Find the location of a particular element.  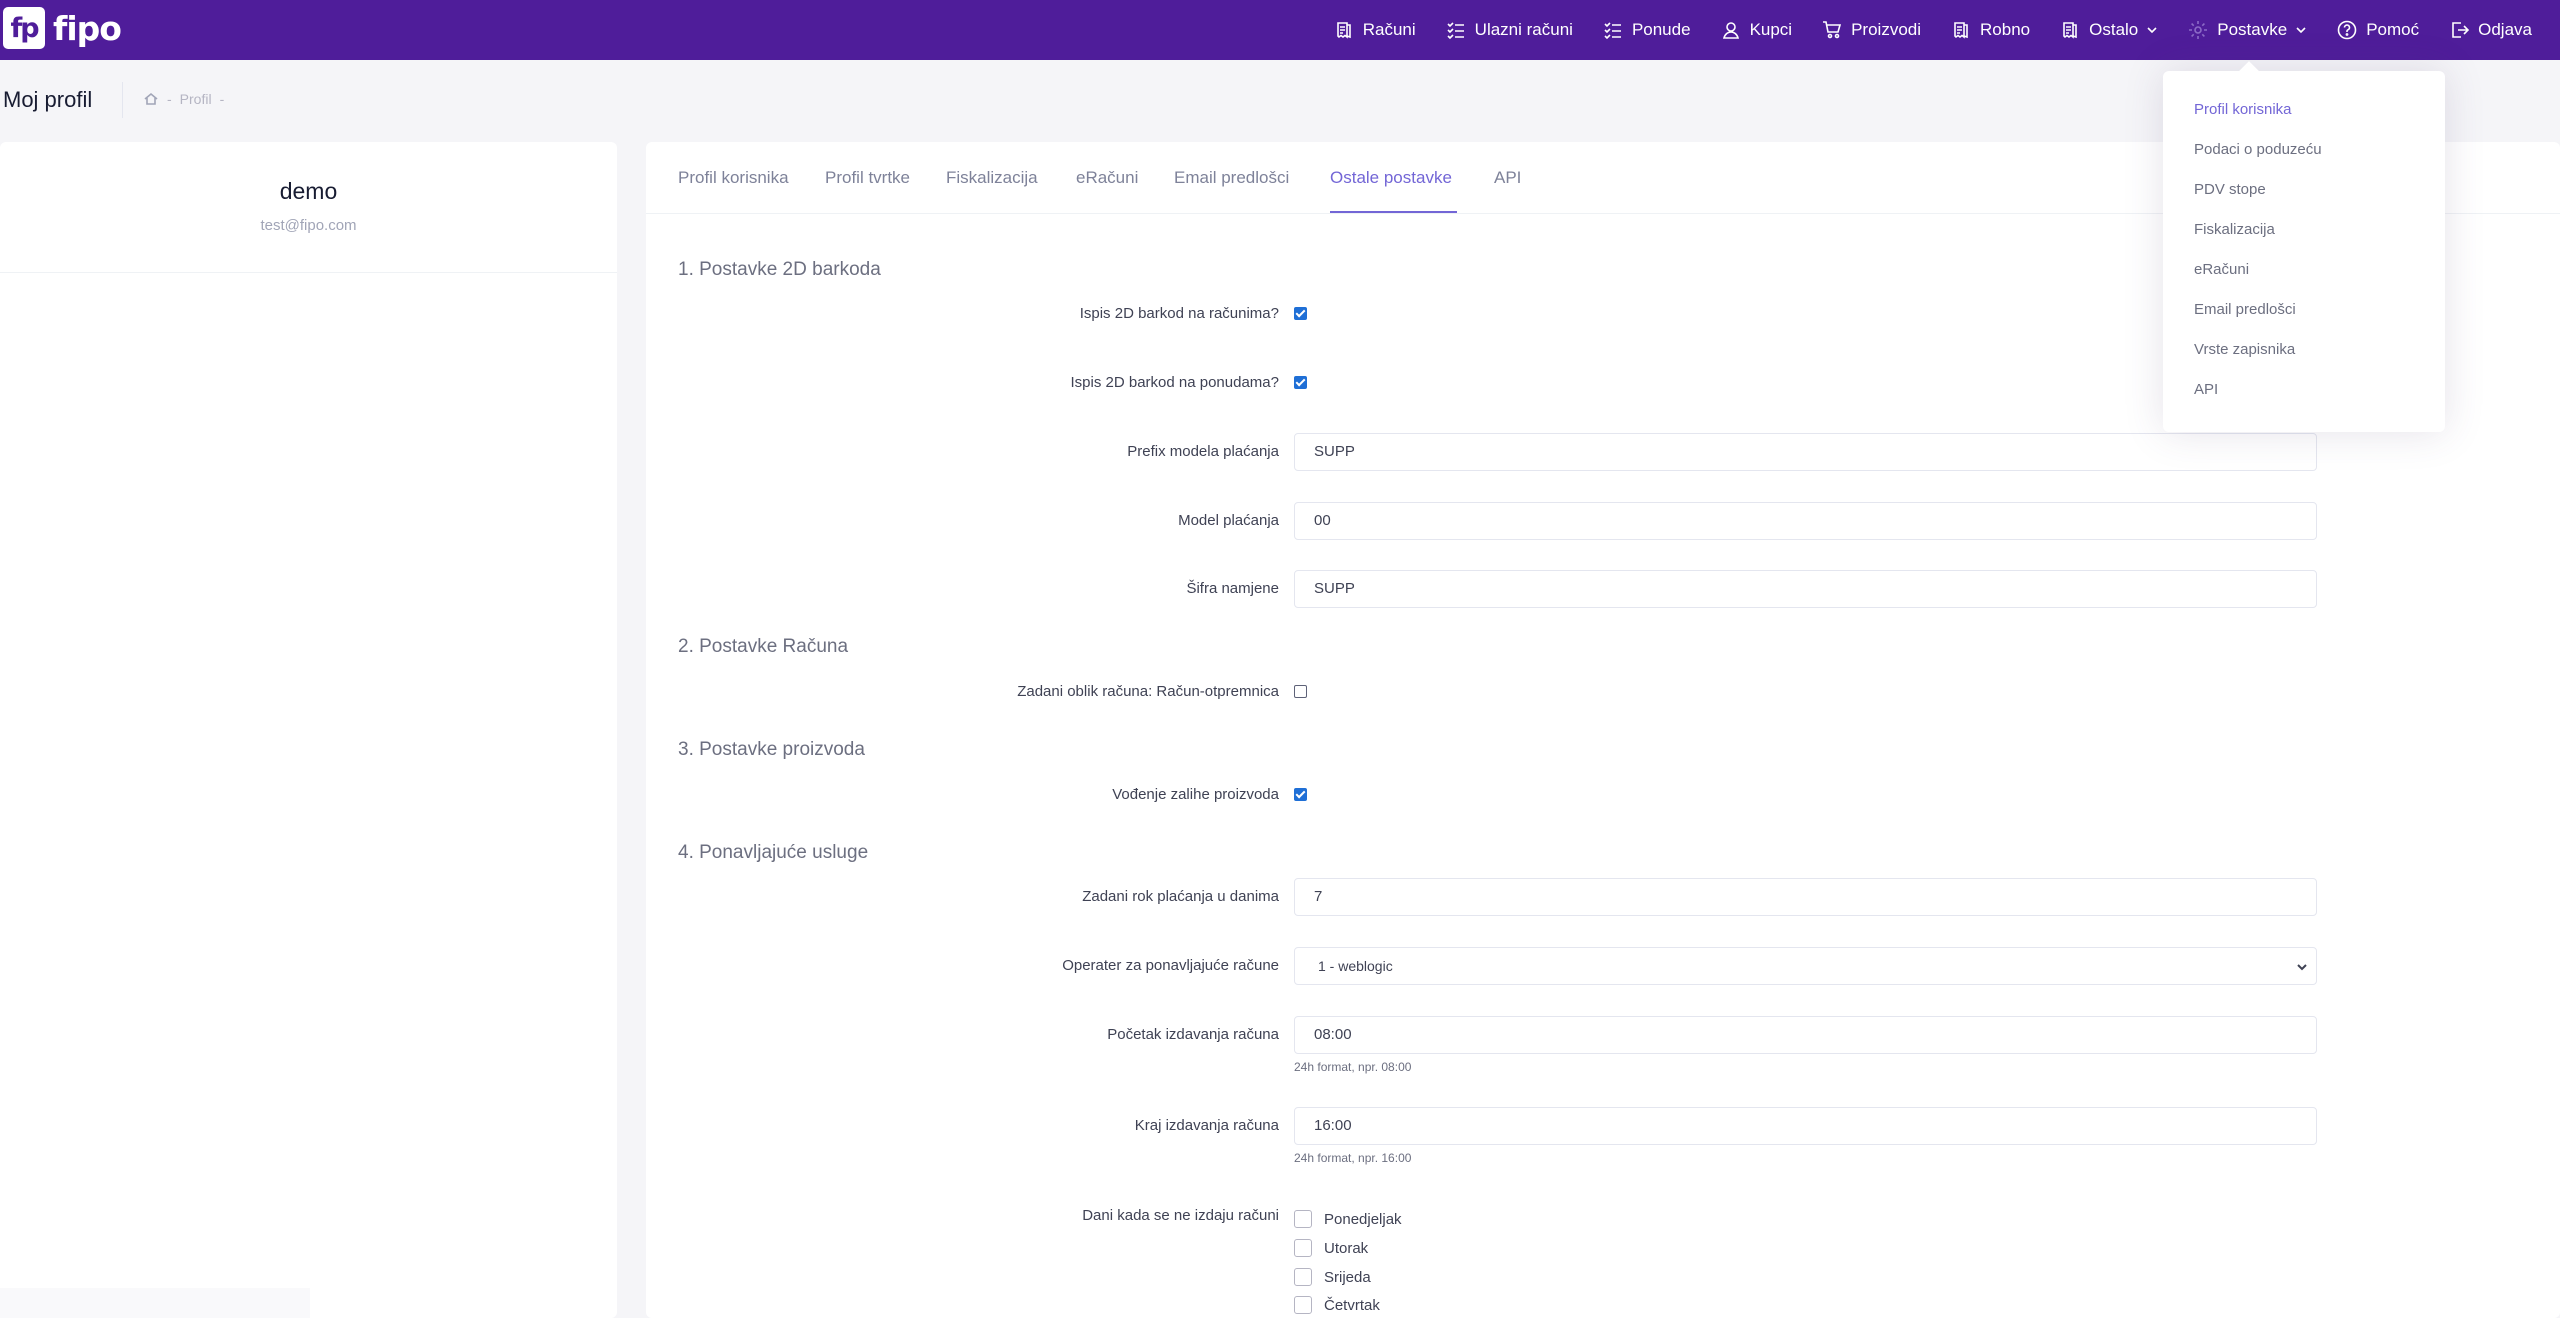

menu-item-email-predlosci: Email predlošci is located at coordinates (2245, 309).